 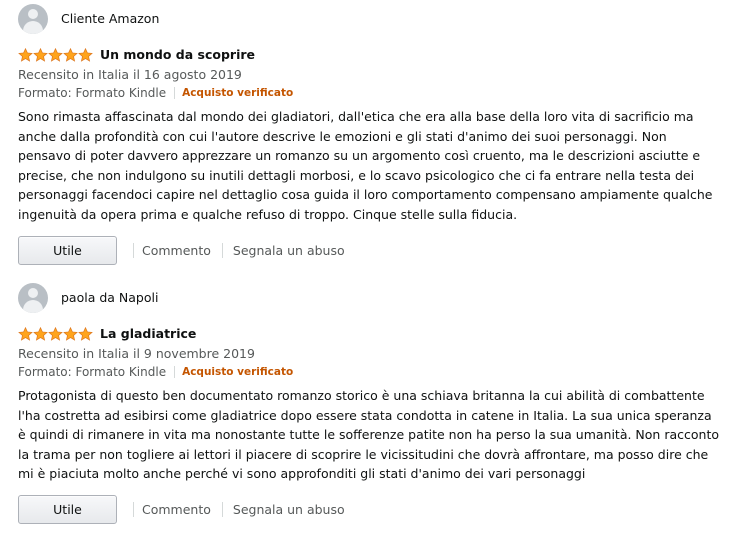 I want to click on review-title: La gladiatrice, so click(x=148, y=334).